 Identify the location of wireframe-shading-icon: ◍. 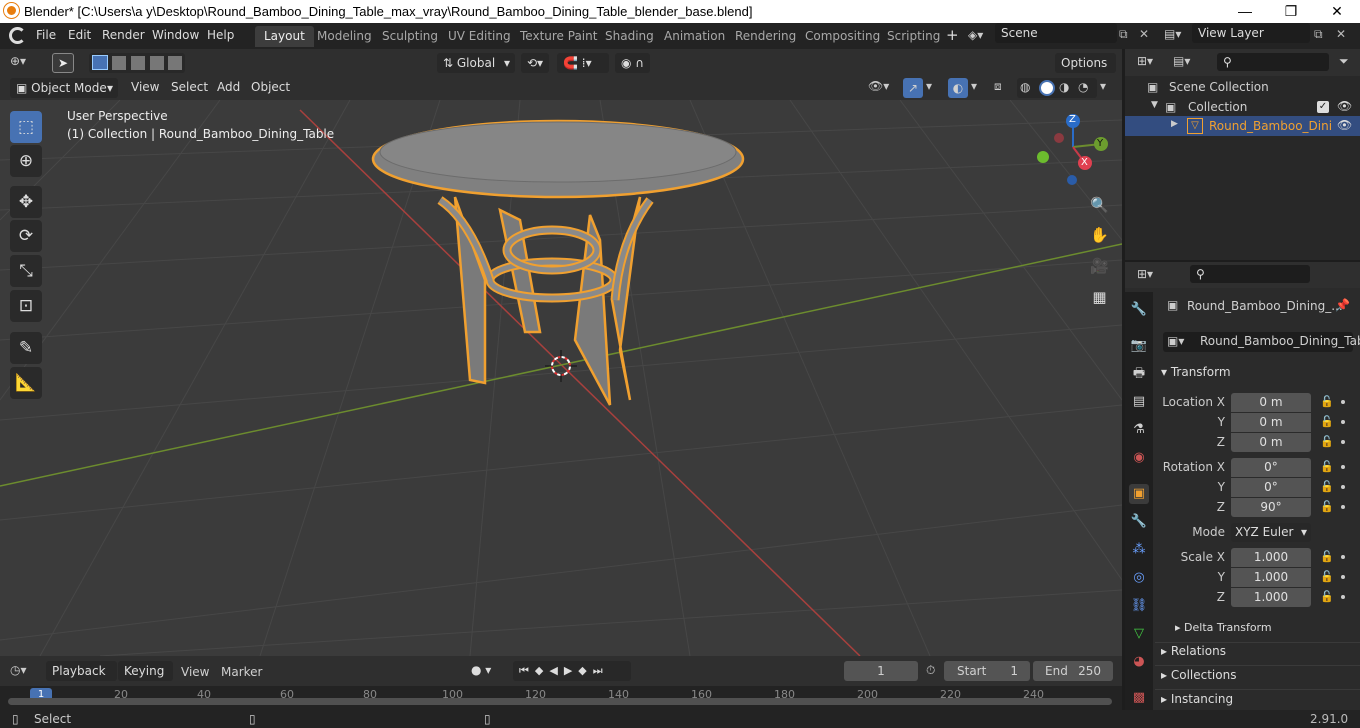
(1025, 87).